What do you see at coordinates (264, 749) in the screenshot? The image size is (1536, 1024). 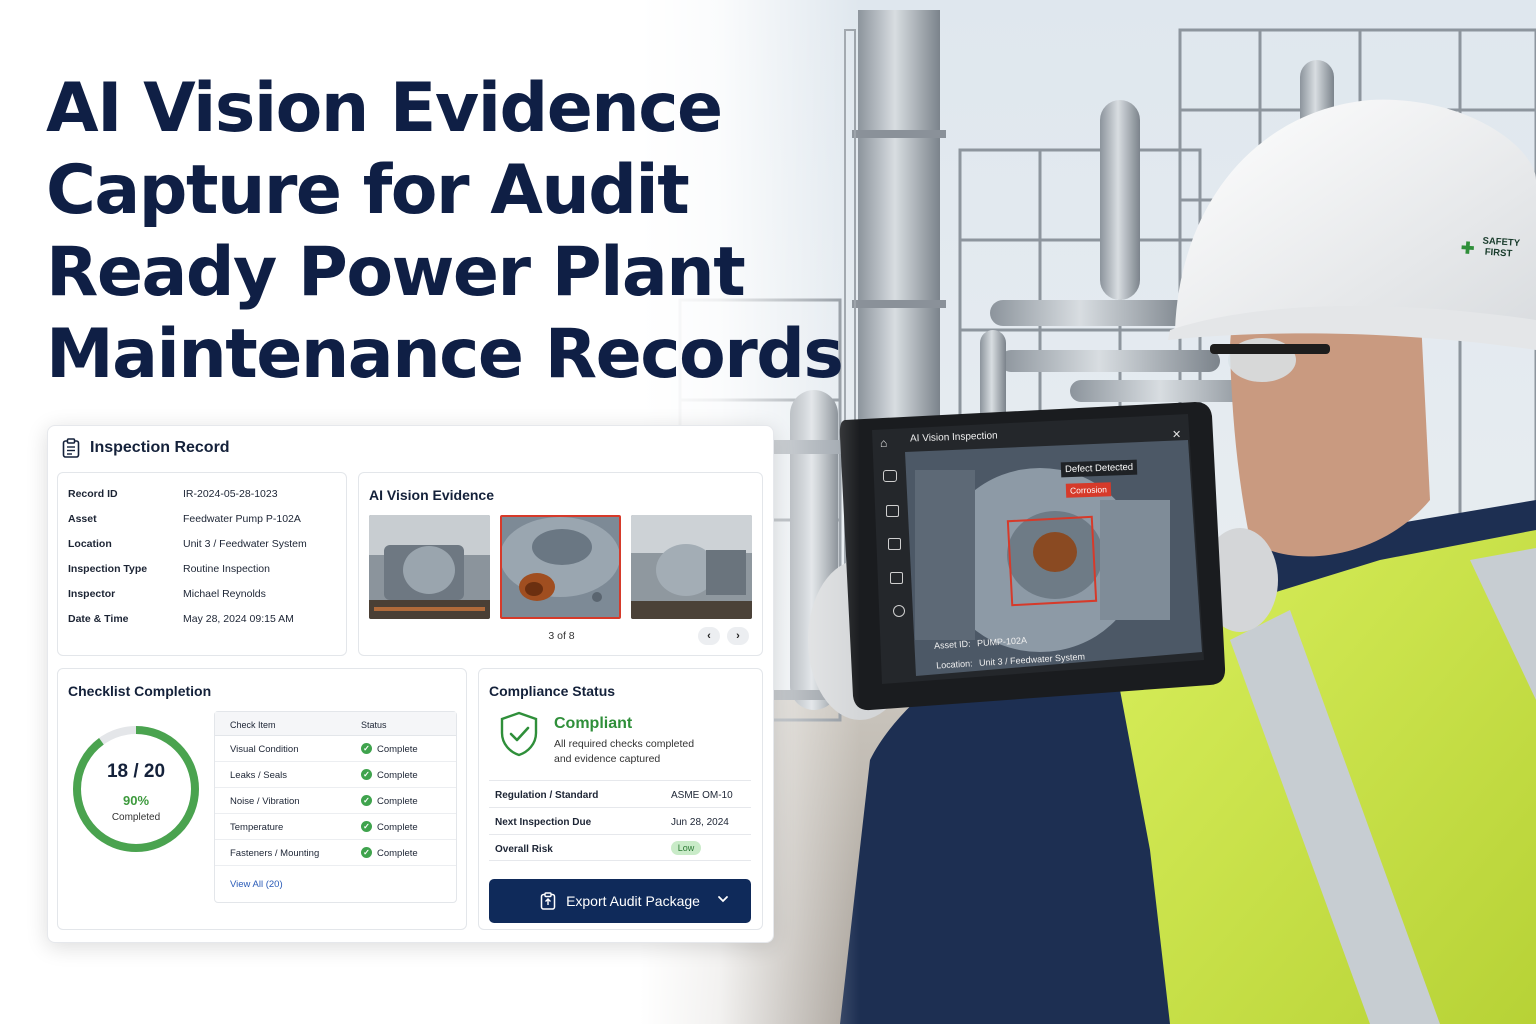 I see `check-item: Visual Condition` at bounding box center [264, 749].